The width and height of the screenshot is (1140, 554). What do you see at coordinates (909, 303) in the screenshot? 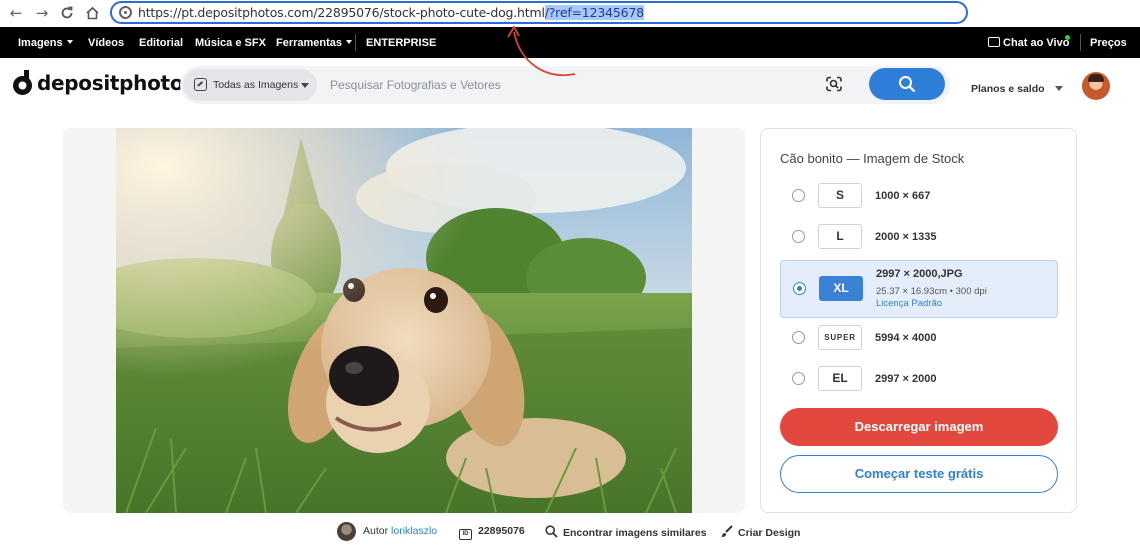
I see `license-link: Licença Padrão` at bounding box center [909, 303].